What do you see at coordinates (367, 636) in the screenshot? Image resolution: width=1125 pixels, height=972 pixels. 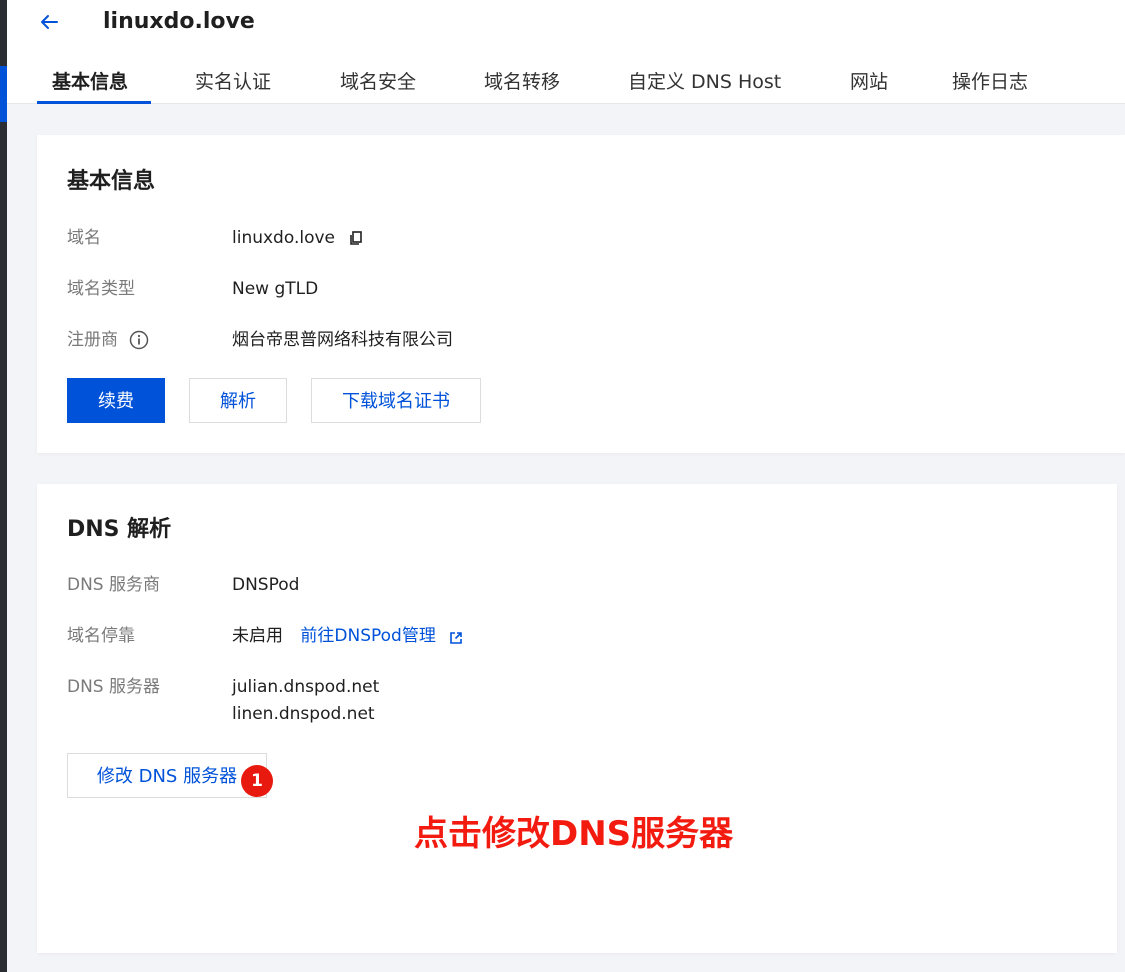 I see `dnspod-manage-link: 前往DNSPod管理` at bounding box center [367, 636].